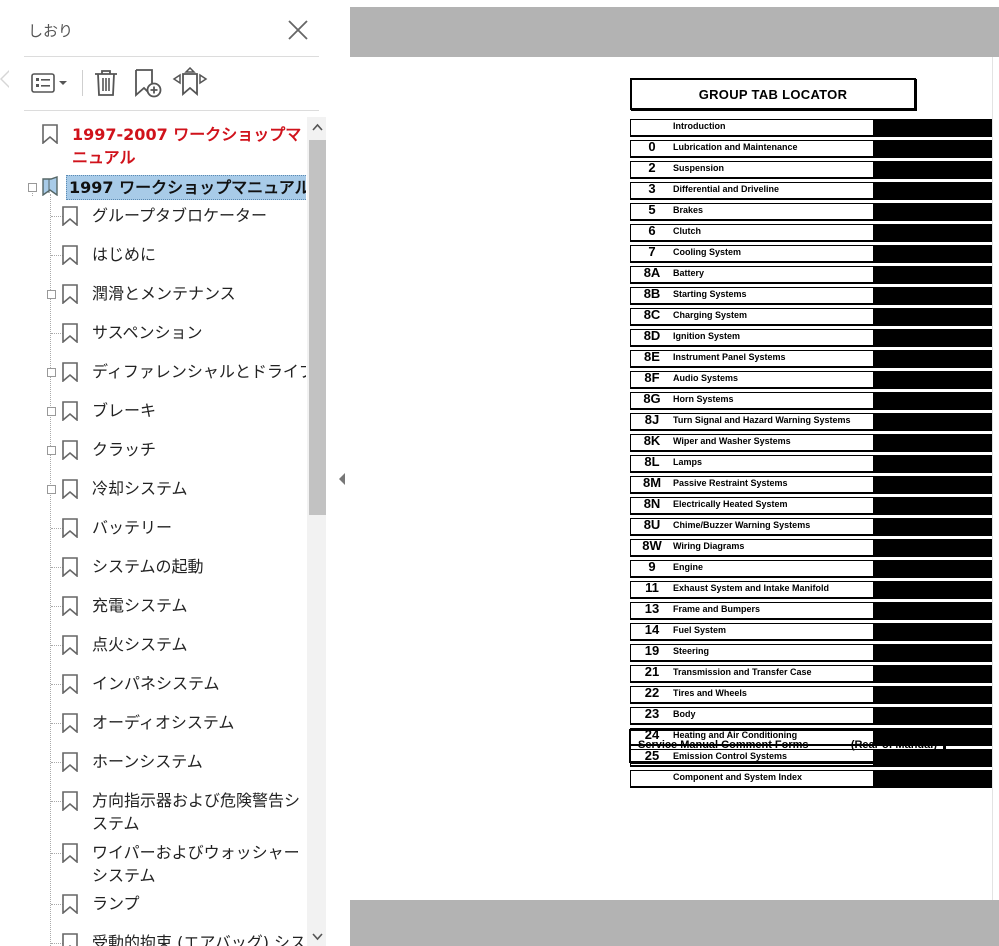 The height and width of the screenshot is (946, 999). I want to click on group-tab-row: 8E Instrument Panel Systems, so click(811, 358).